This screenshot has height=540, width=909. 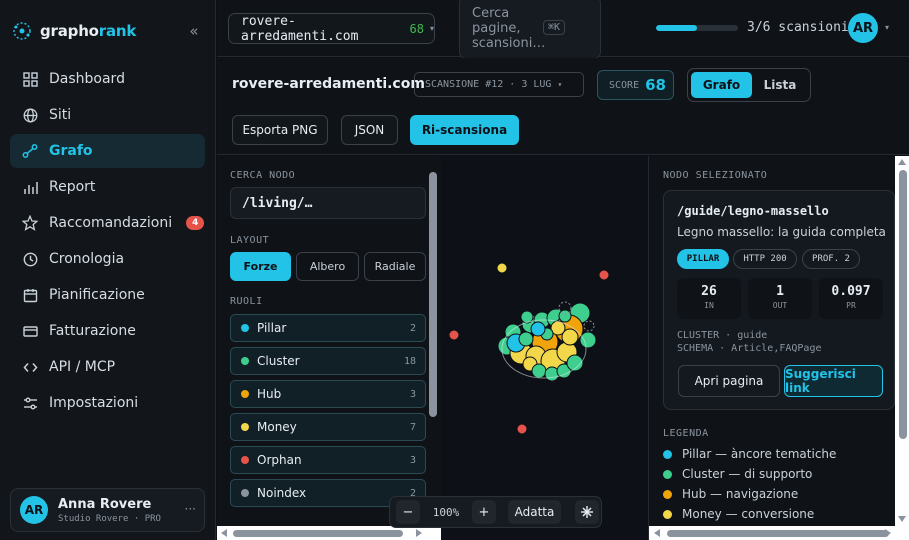 I want to click on layout-radiale: Radiale, so click(x=395, y=266).